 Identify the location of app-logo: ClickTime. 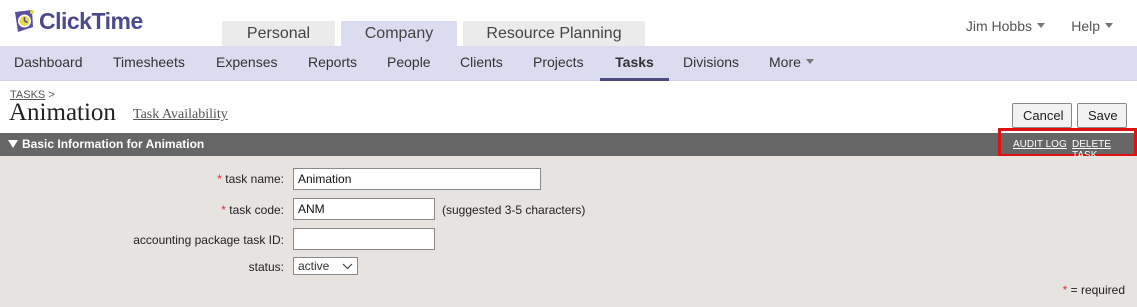
(77, 21).